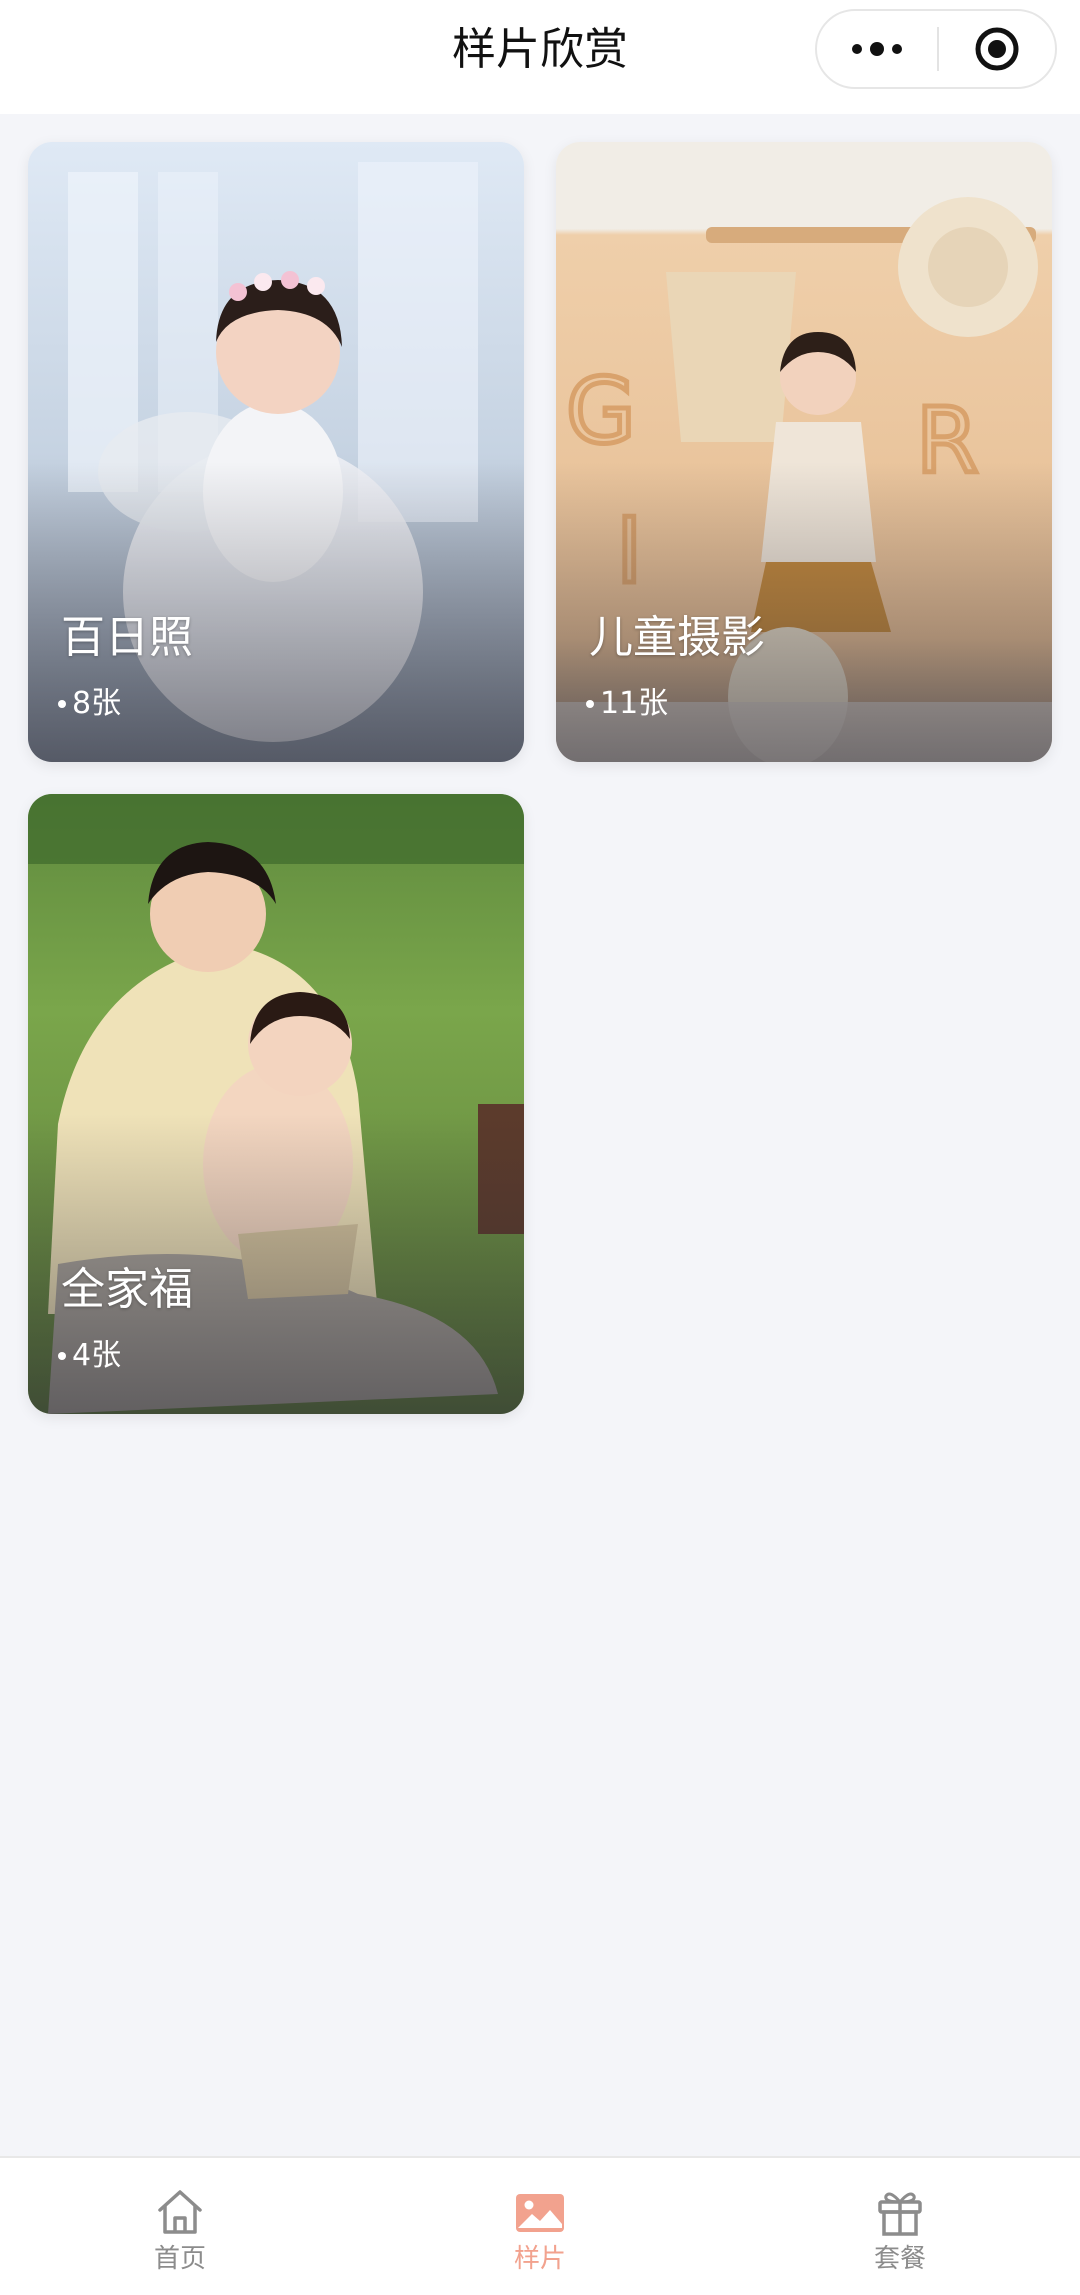 Image resolution: width=1080 pixels, height=2295 pixels. I want to click on album-count: 8张, so click(89, 704).